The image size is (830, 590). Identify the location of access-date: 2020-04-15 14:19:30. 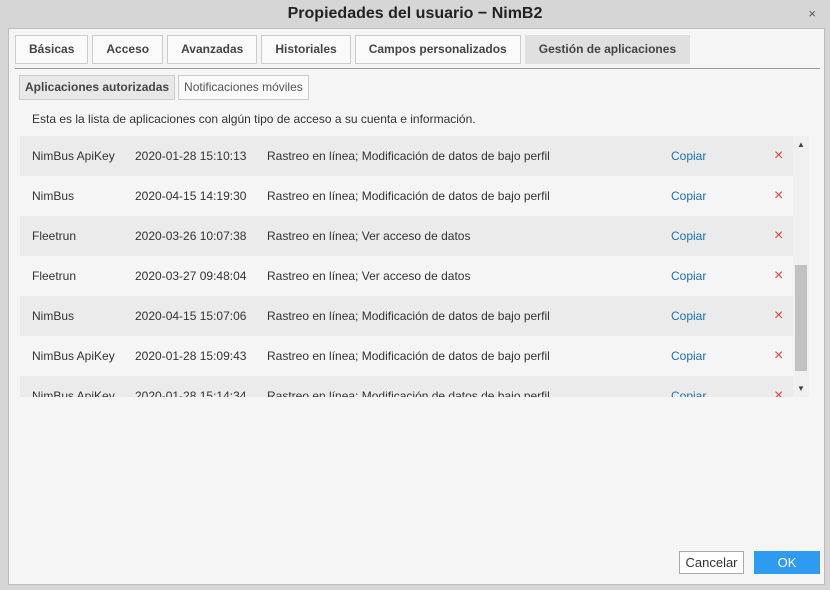
(191, 196).